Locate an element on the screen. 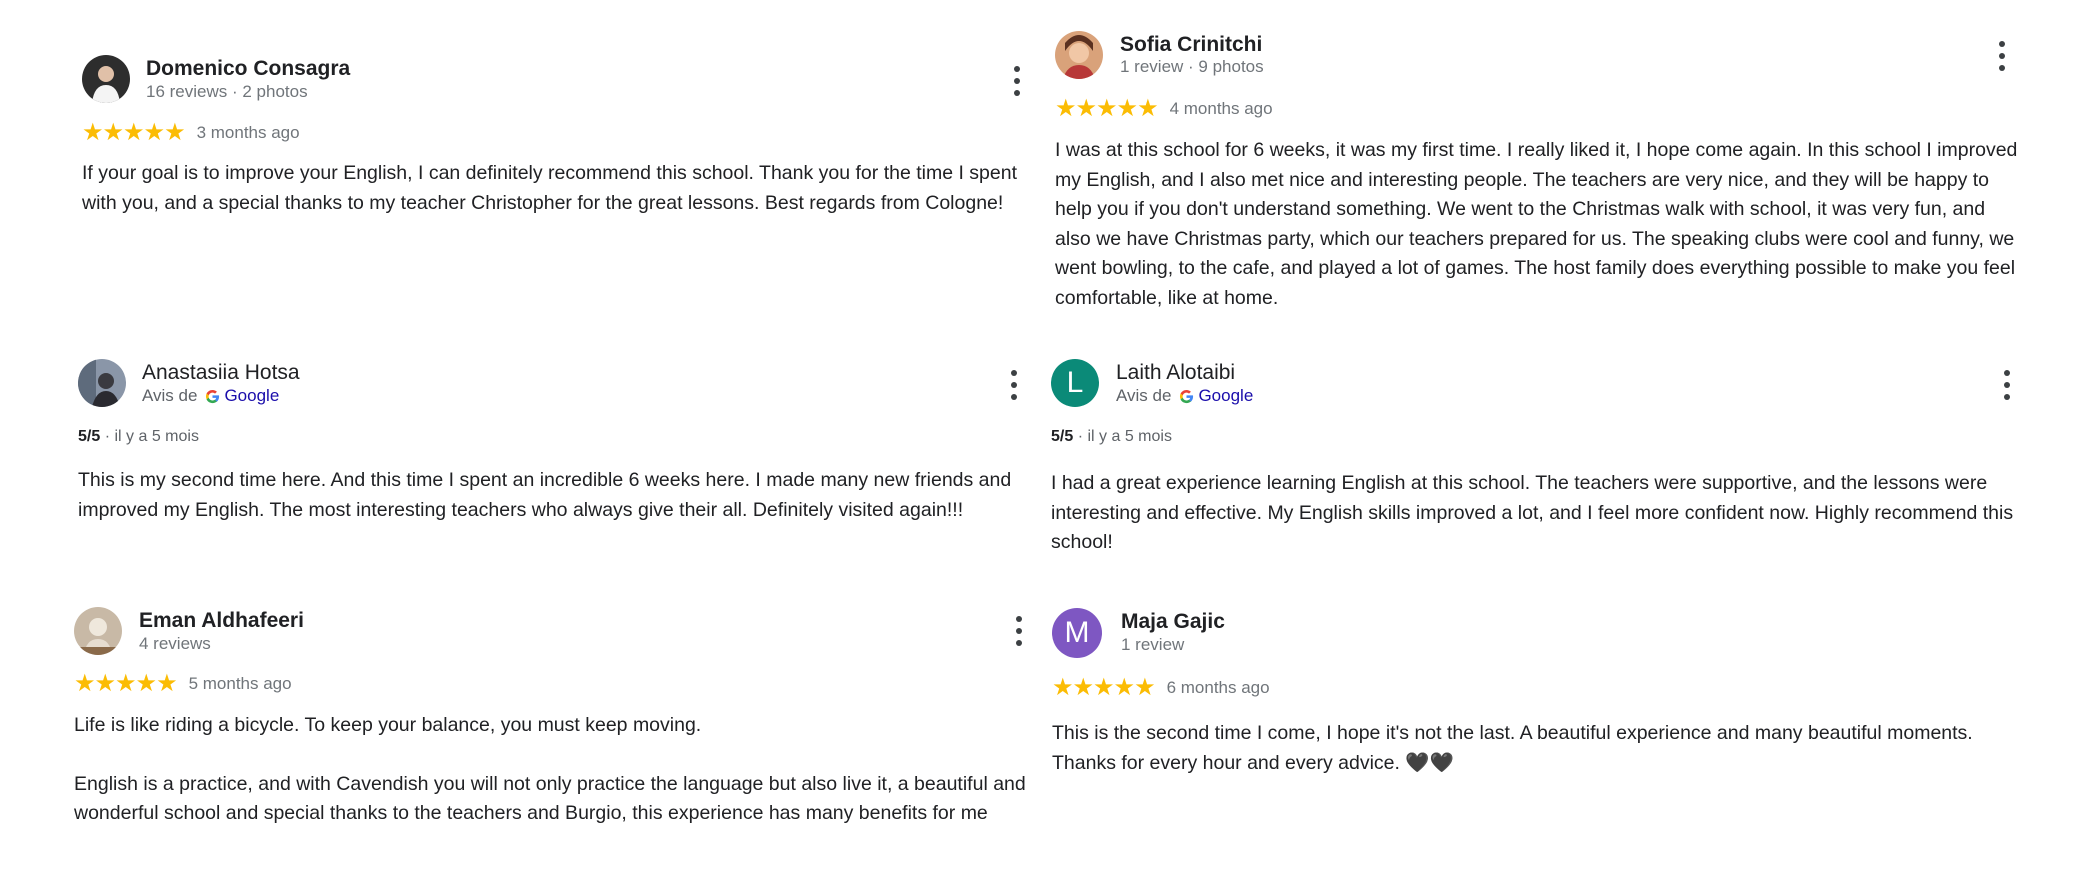  rating-row: ★★★★★ 4 months ago is located at coordinates (1164, 108).